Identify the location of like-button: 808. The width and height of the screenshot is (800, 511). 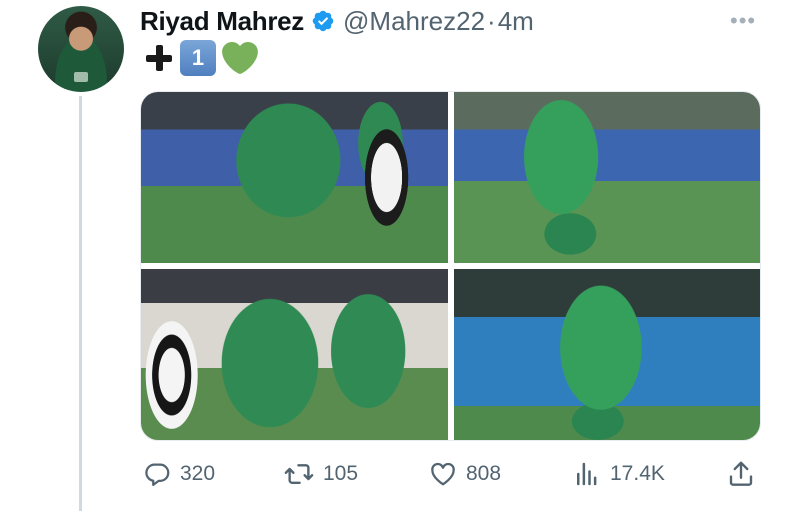
(464, 474).